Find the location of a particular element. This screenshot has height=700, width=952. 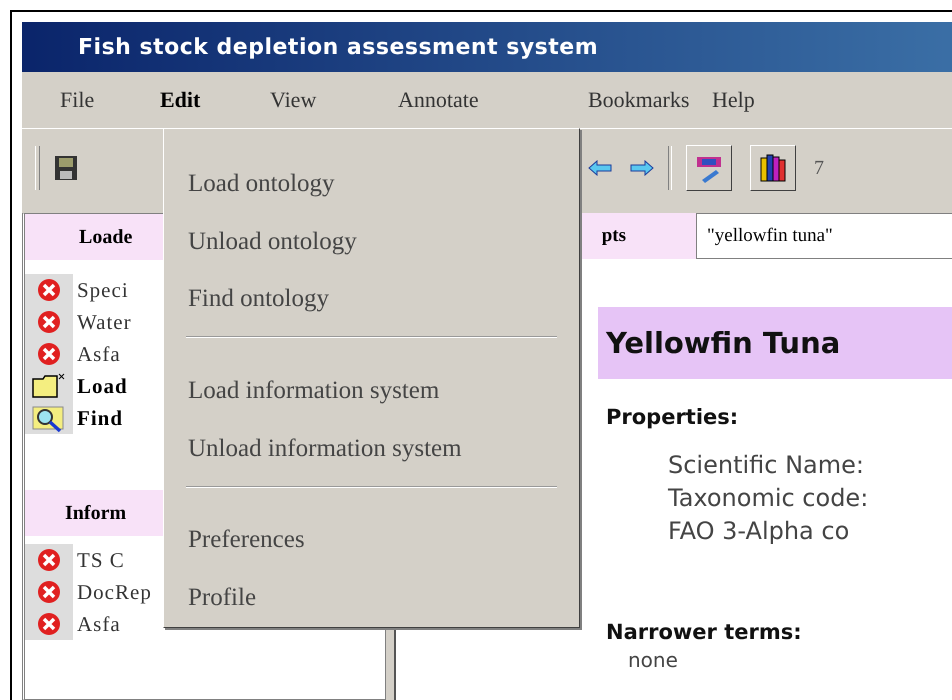

menu-entry: Unload information system is located at coordinates (371, 449).